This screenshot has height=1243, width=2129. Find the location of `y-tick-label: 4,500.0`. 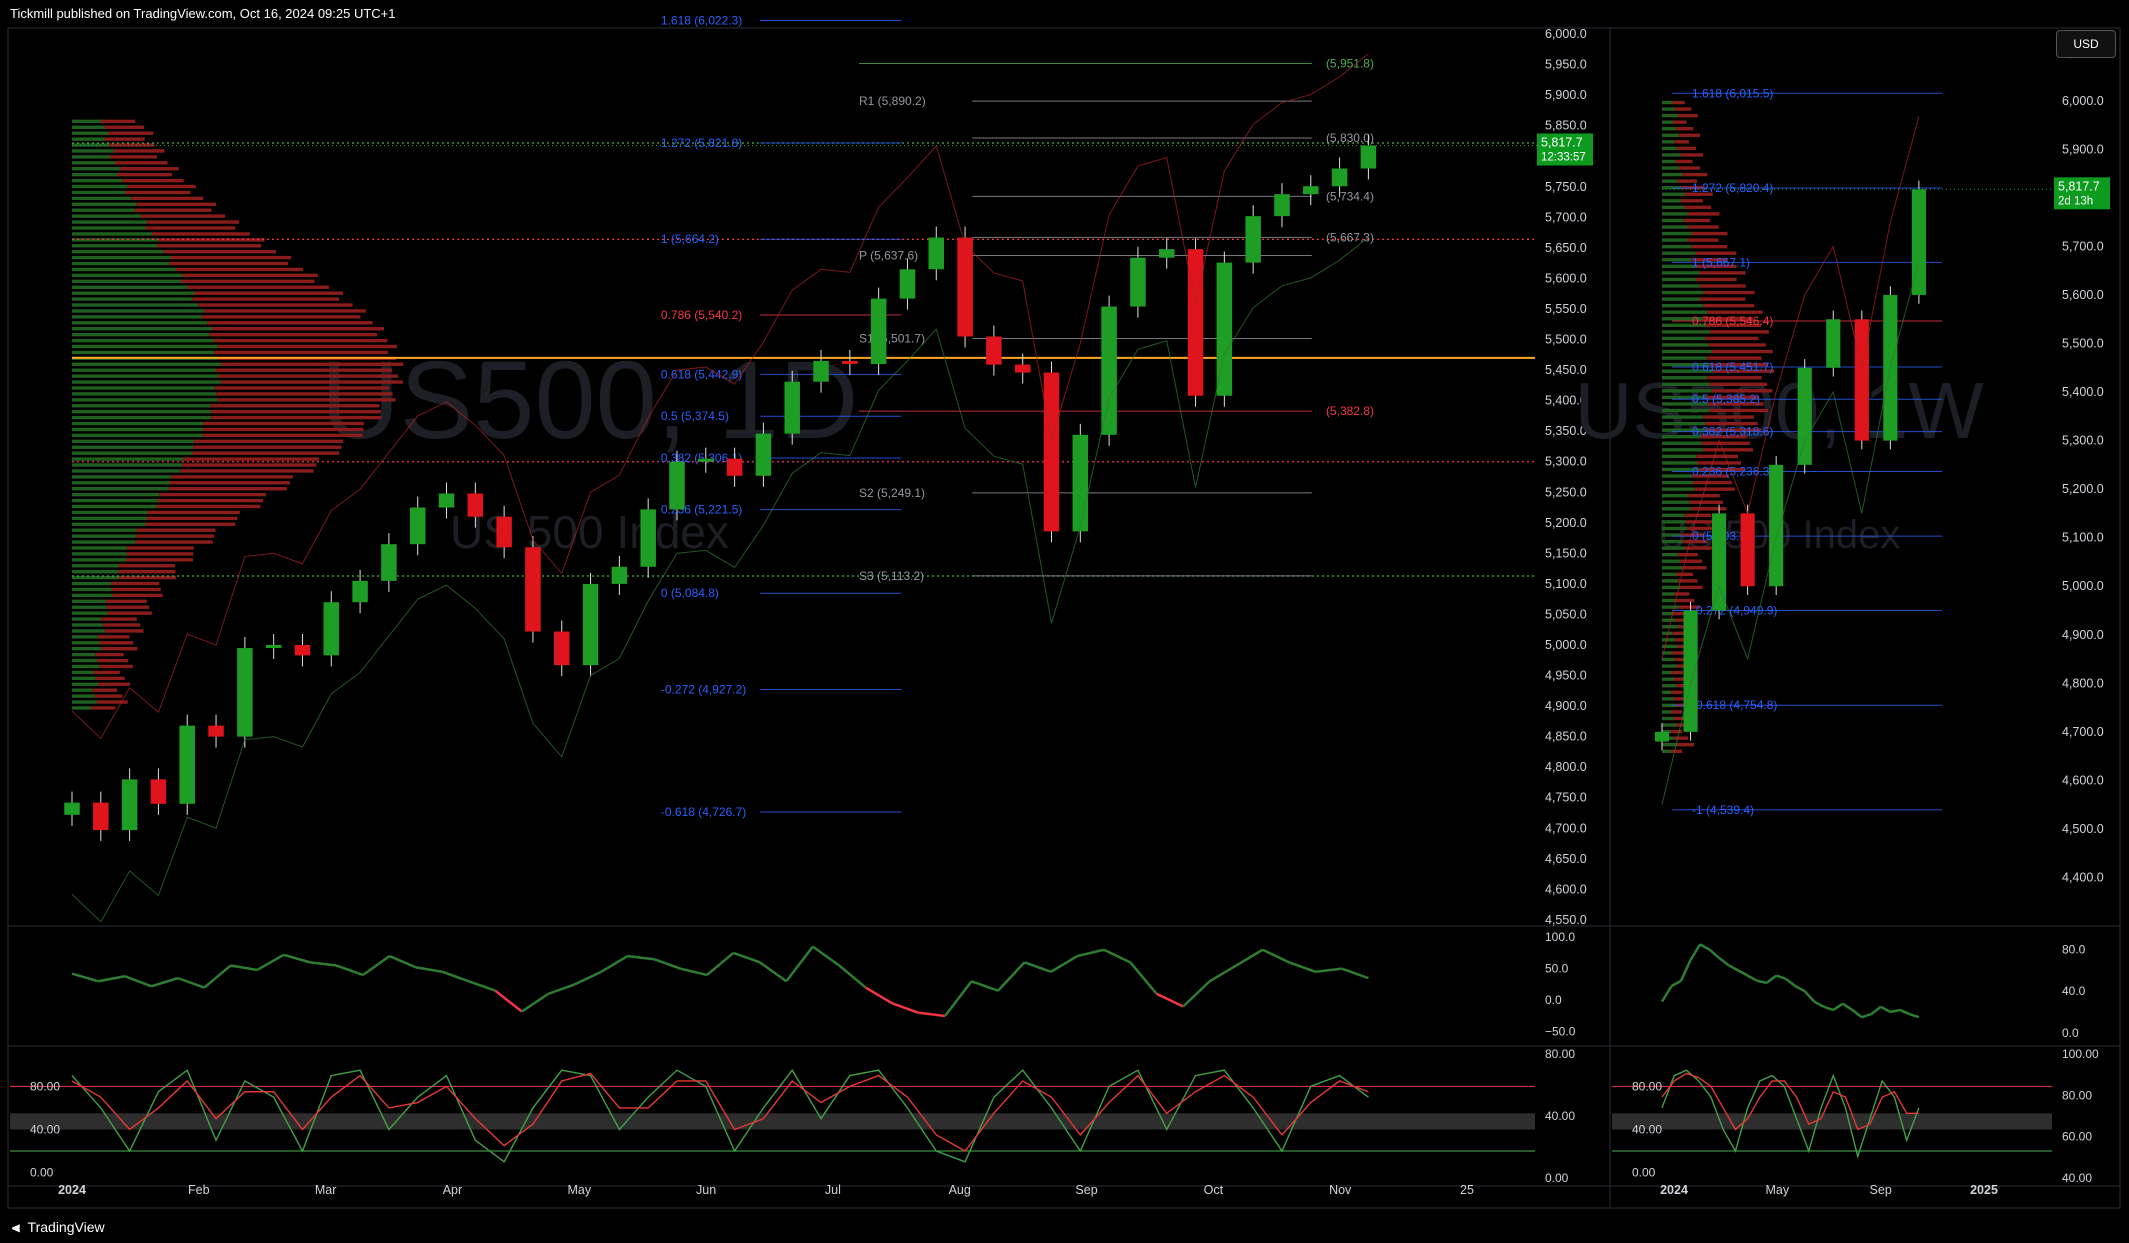

y-tick-label: 4,500.0 is located at coordinates (2083, 829).